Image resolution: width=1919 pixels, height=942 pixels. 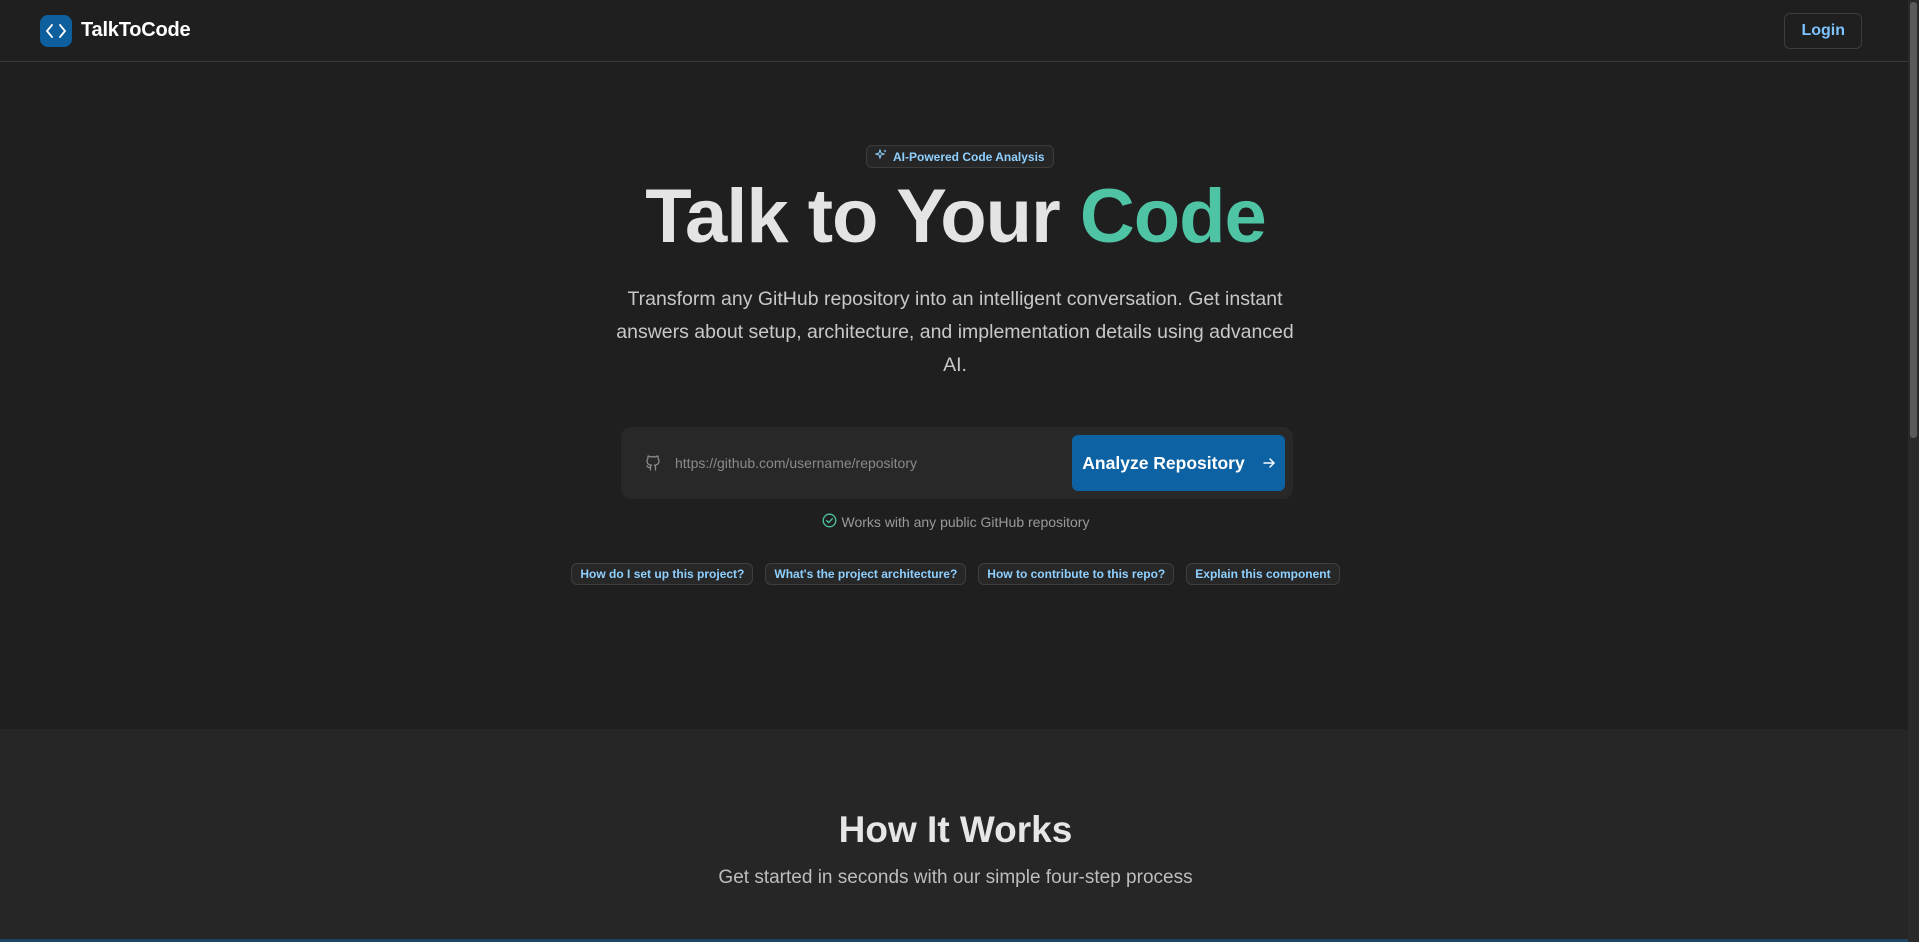 I want to click on hero-title: Talk to Your Code, so click(x=955, y=216).